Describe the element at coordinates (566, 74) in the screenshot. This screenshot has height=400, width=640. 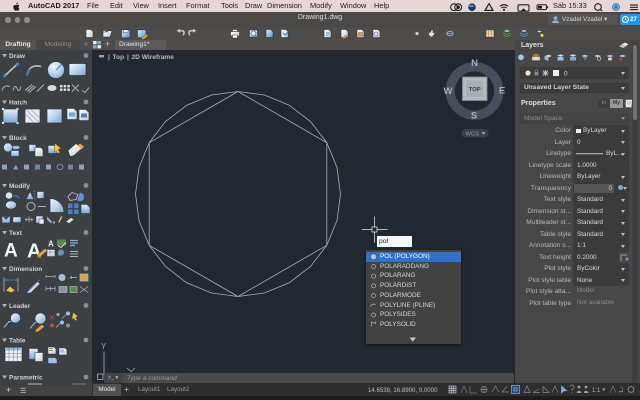
I see `svg-text: 0` at that location.